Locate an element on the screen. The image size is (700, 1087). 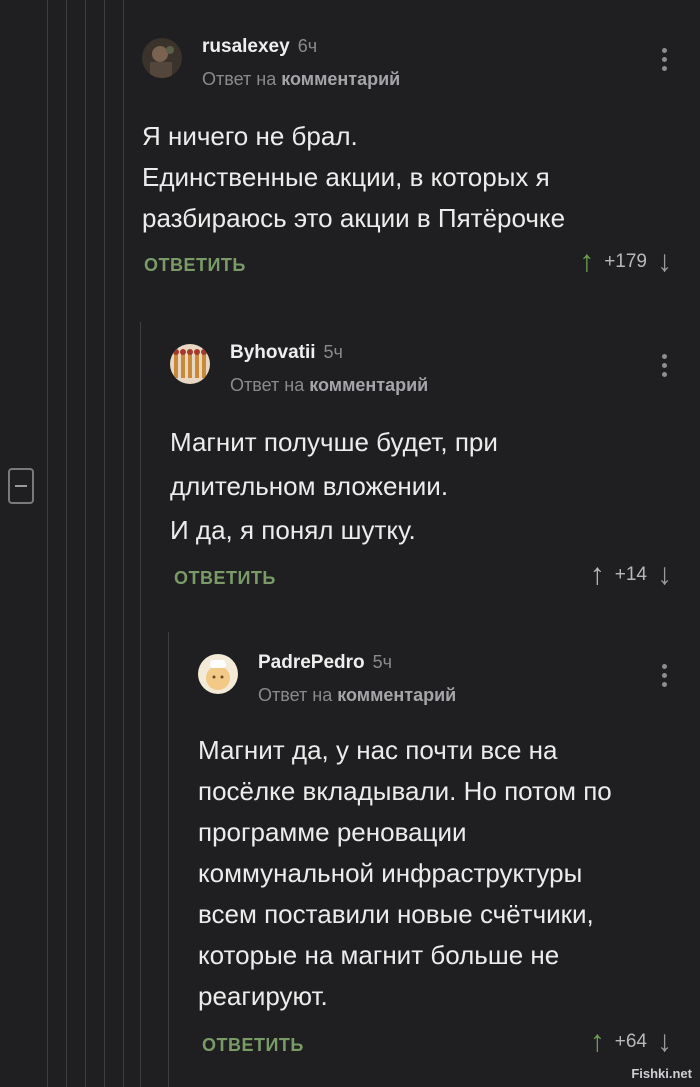
comment-score: +179 is located at coordinates (625, 261).